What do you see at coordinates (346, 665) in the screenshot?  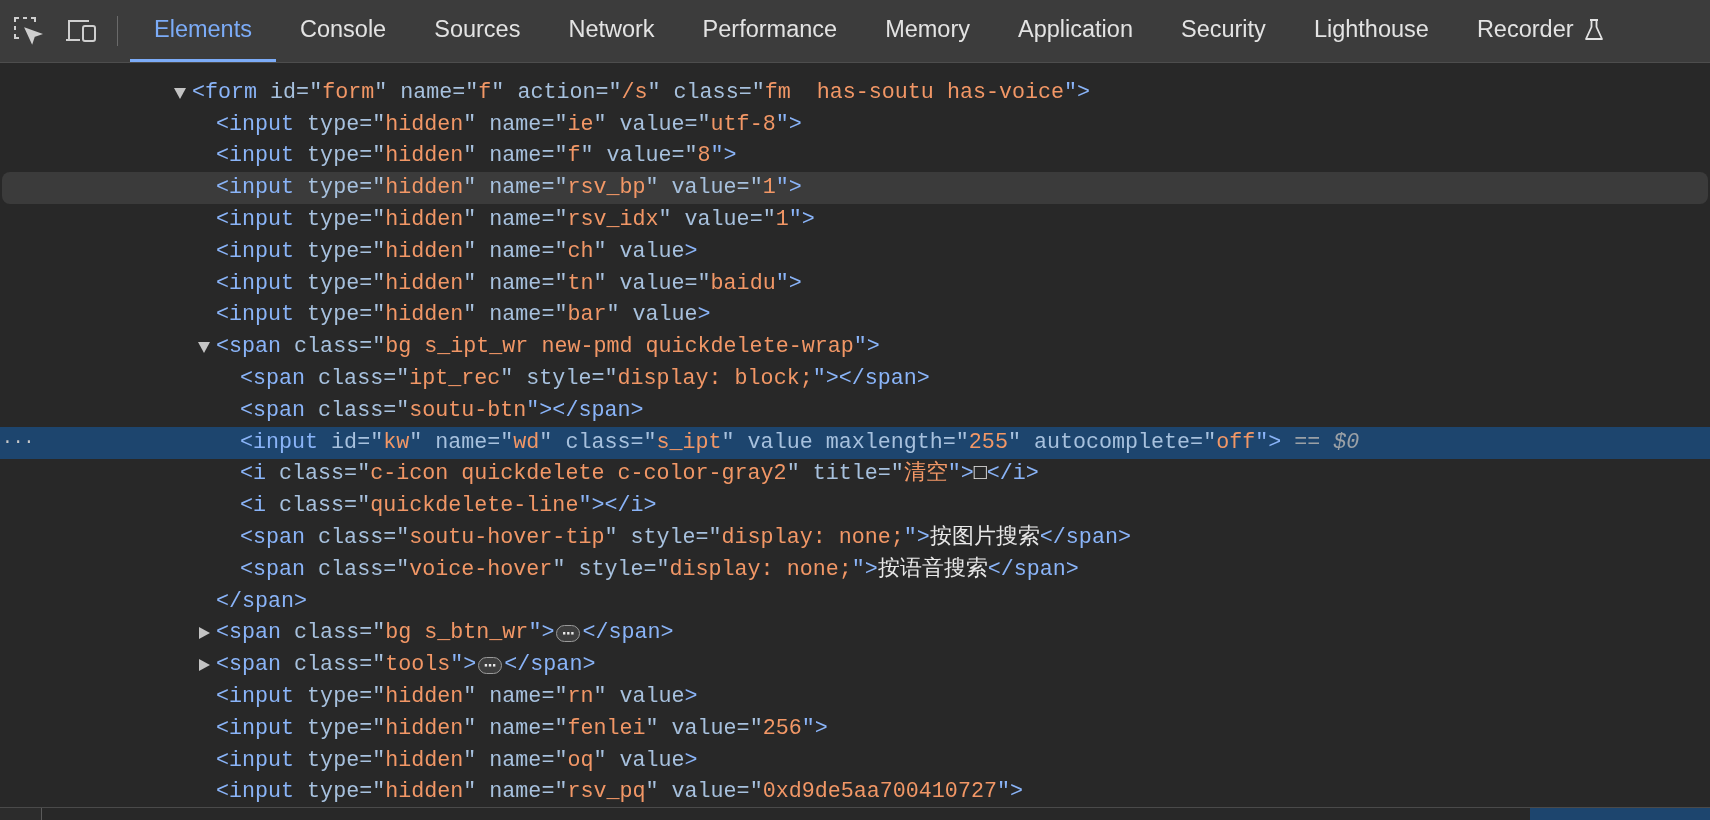 I see `code-line: <span class="tools">` at bounding box center [346, 665].